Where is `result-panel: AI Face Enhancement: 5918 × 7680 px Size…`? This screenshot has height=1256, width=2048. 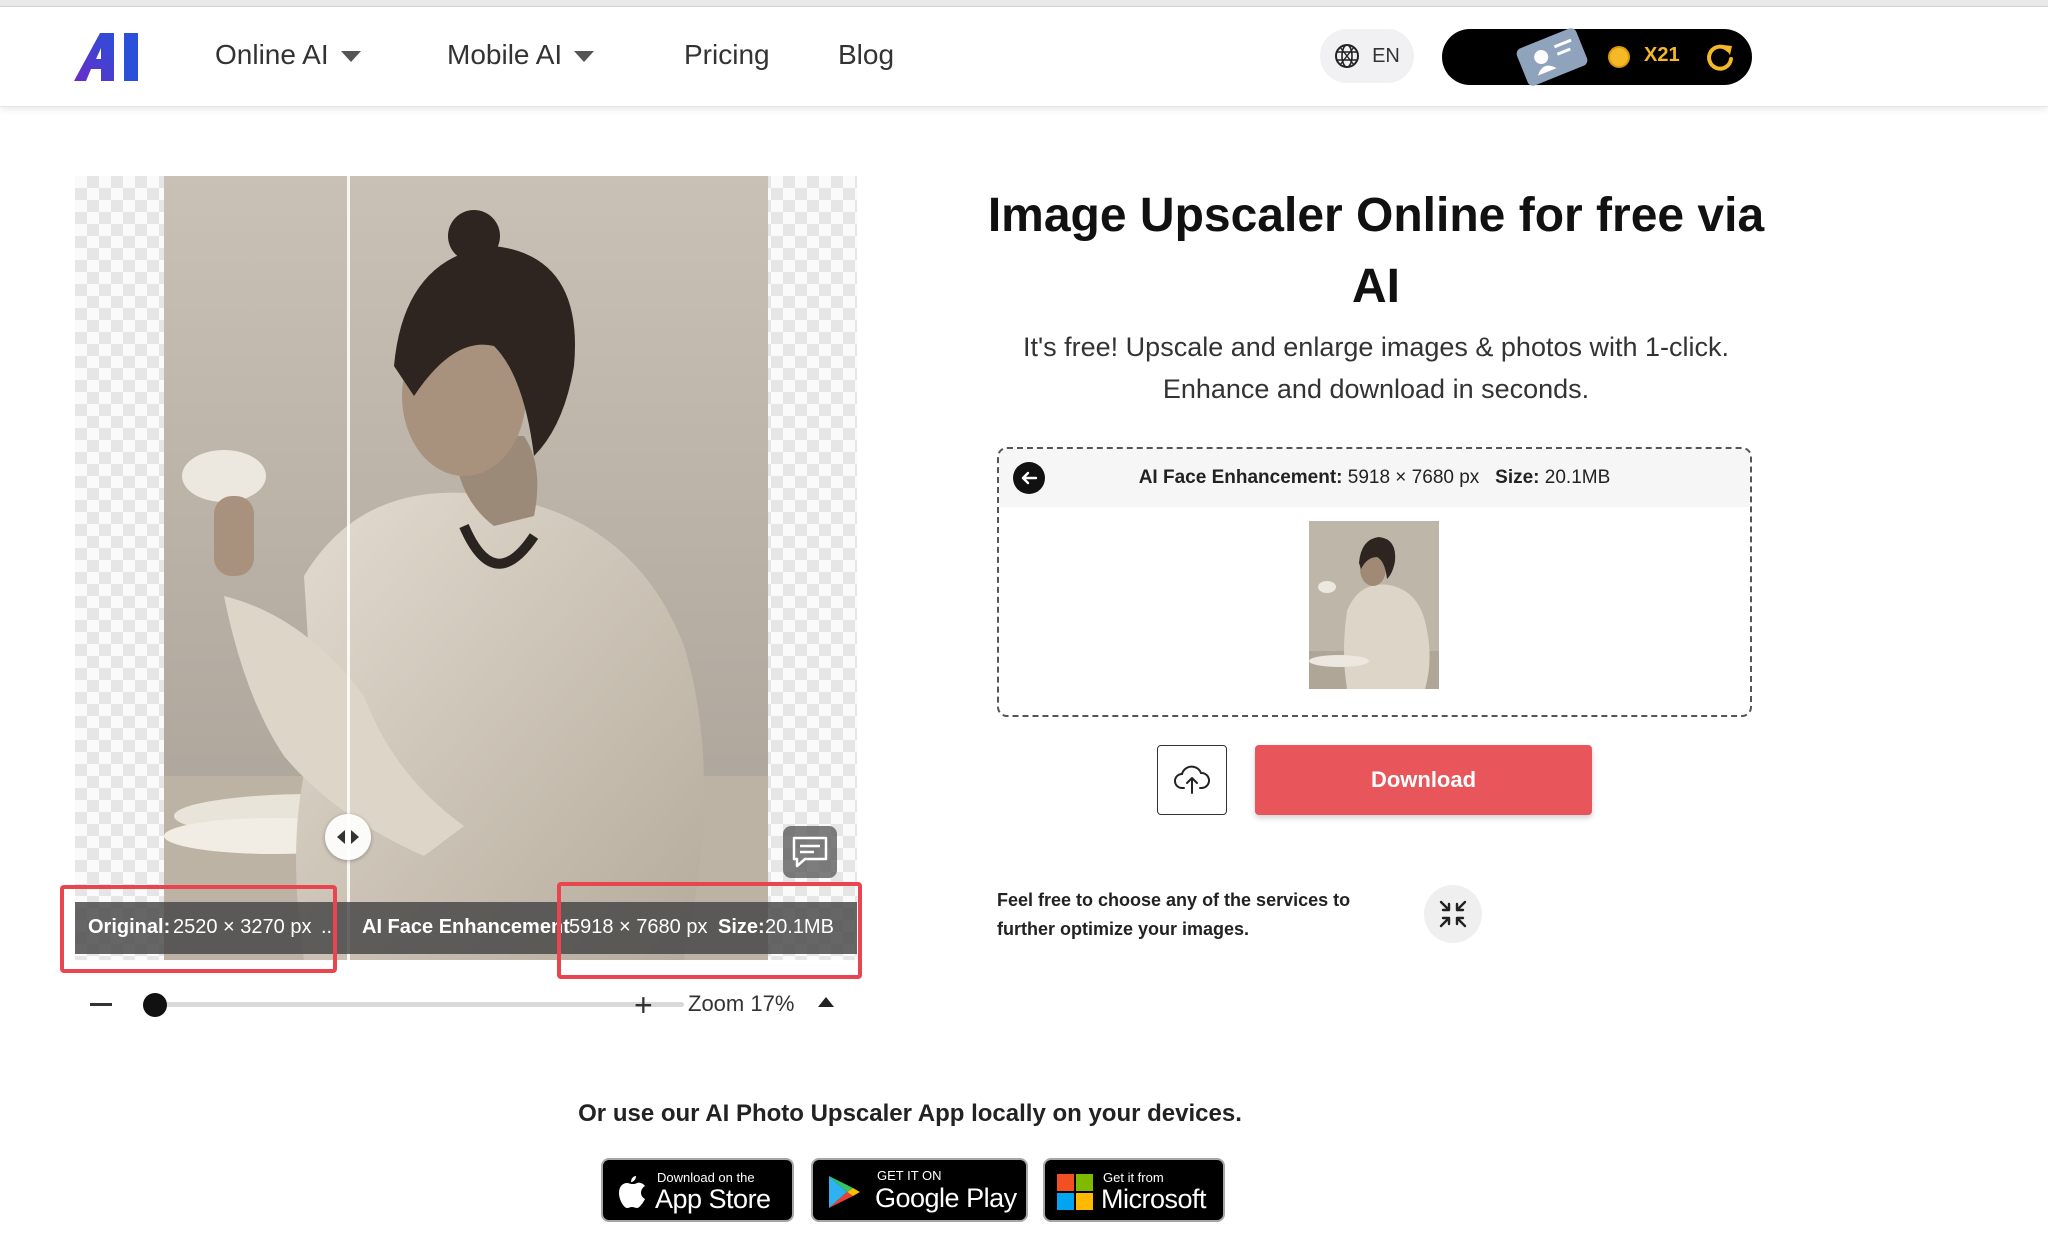 result-panel: AI Face Enhancement: 5918 × 7680 px Size… is located at coordinates (1374, 582).